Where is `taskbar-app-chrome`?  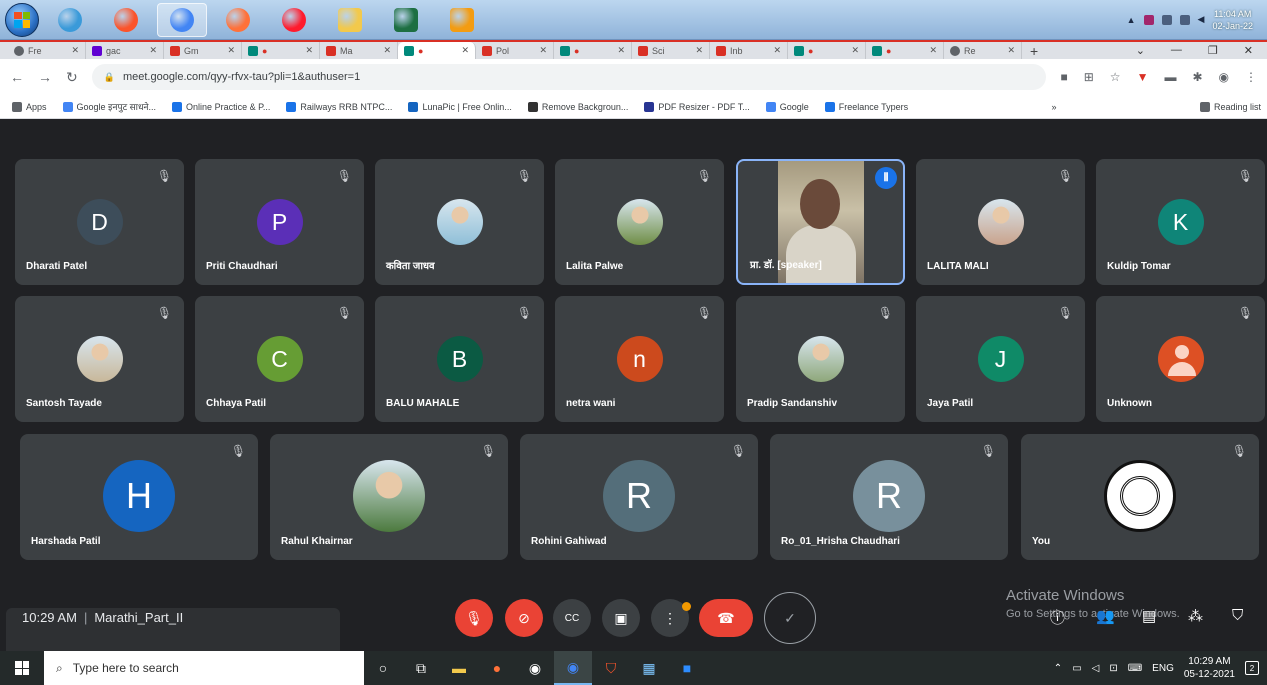 taskbar-app-chrome is located at coordinates (182, 19).